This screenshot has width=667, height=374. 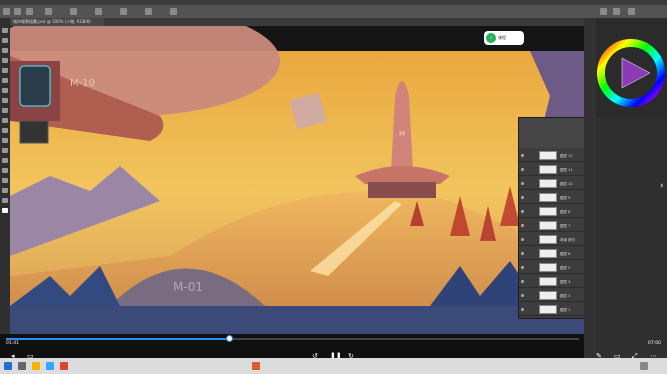 I want to click on browser-icon, so click(x=64, y=366).